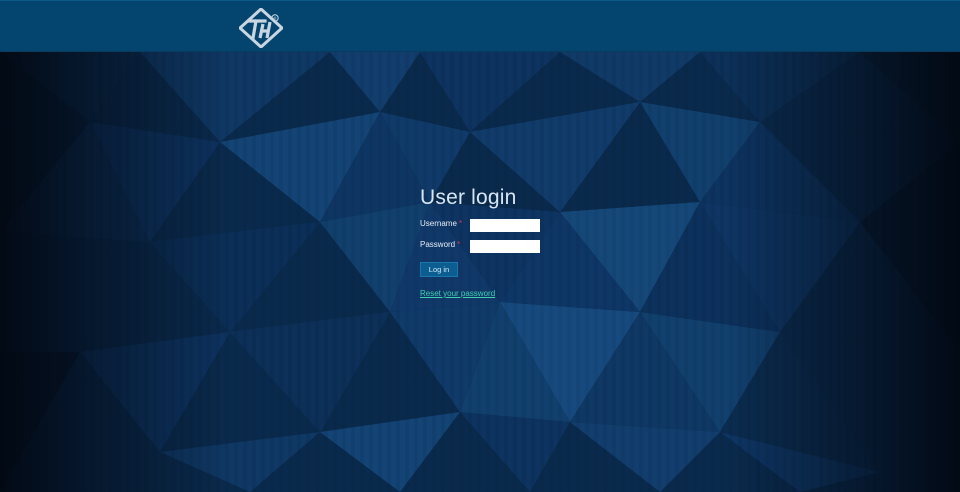 The width and height of the screenshot is (960, 492). I want to click on password-input, so click(505, 246).